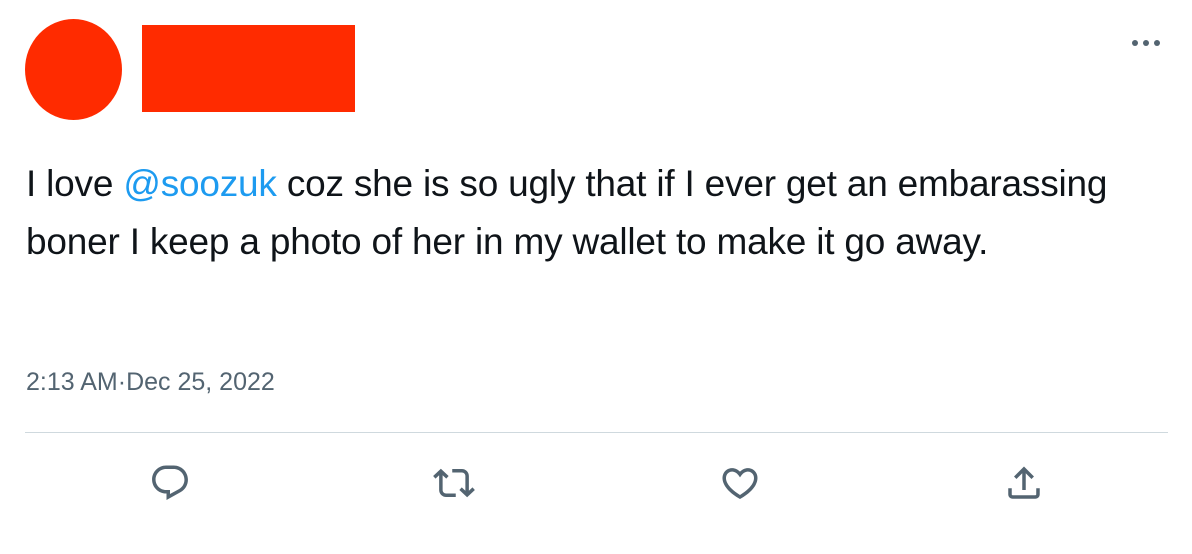 Image resolution: width=1192 pixels, height=554 pixels. I want to click on tweet-time-link: 2:13 AM, so click(72, 382).